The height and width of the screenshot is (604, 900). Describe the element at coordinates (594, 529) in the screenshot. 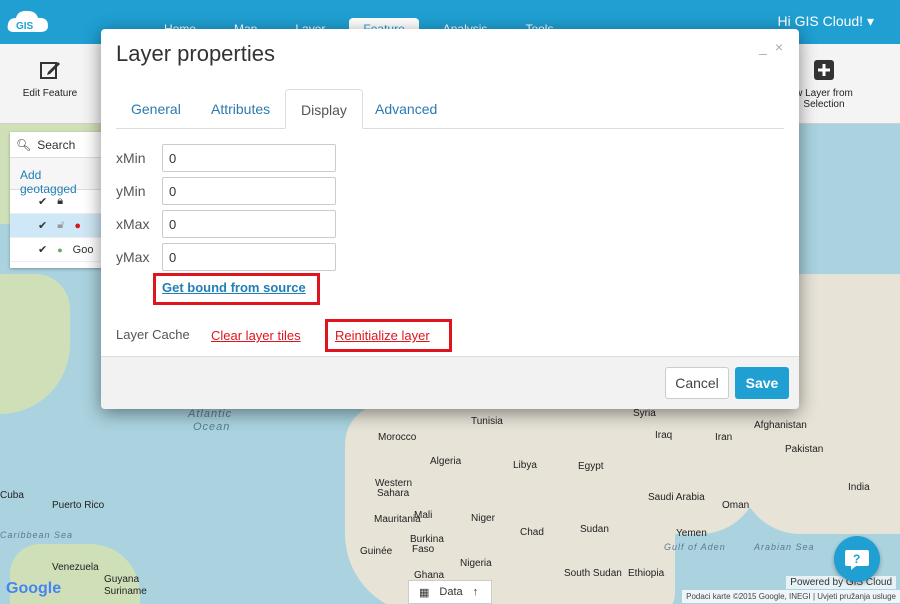

I see `map-label-sudan: Sudan` at that location.